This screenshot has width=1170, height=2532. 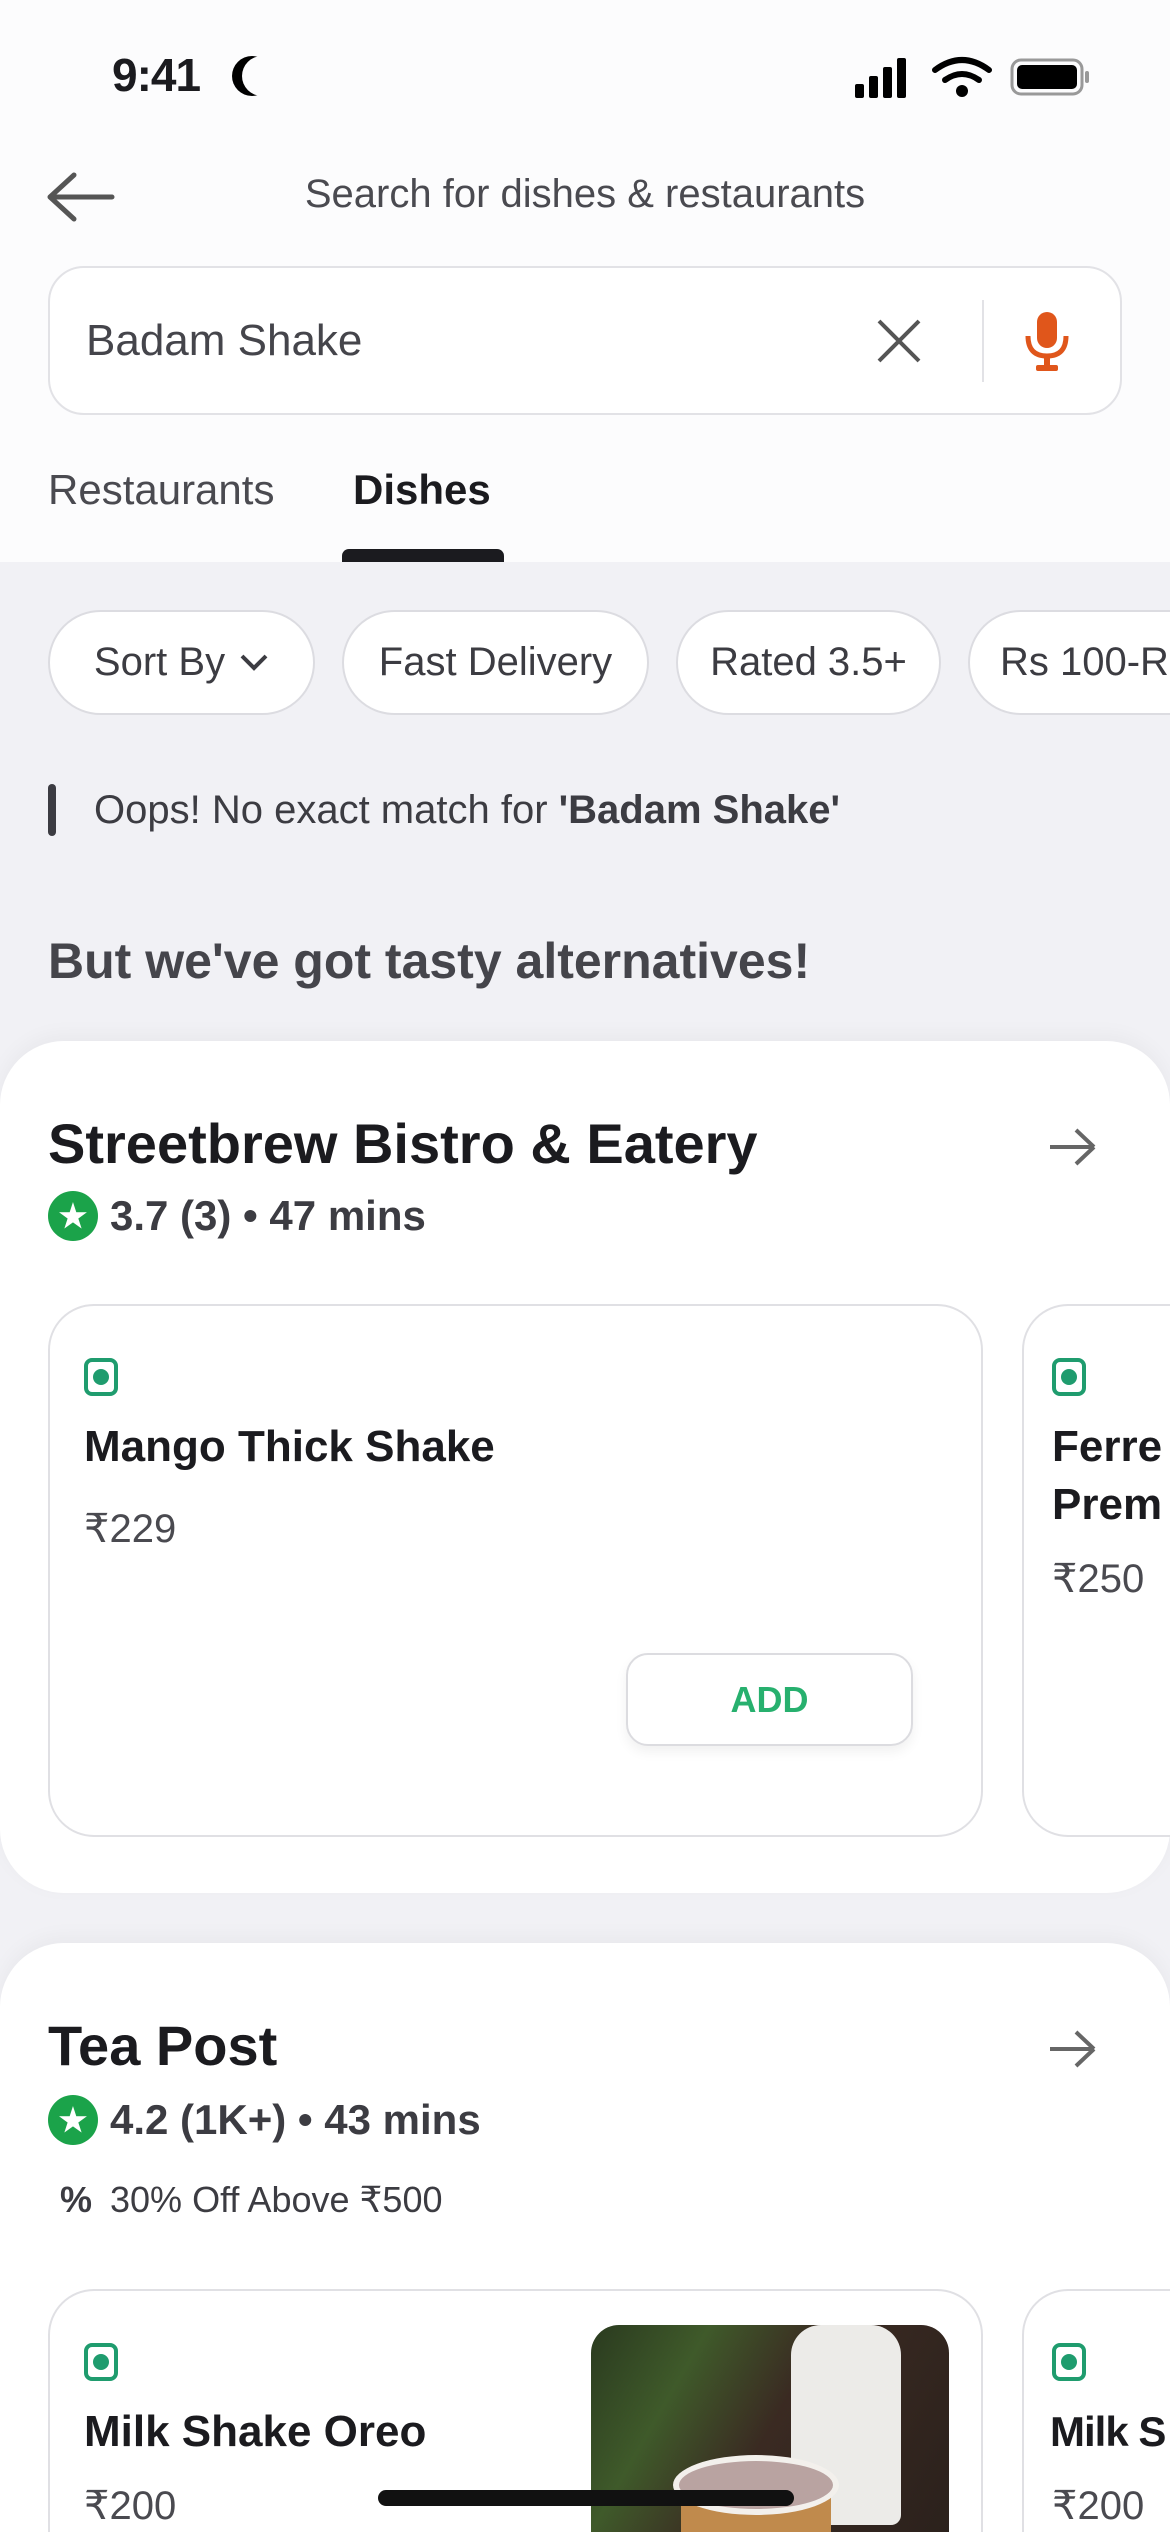 I want to click on search-box, so click(x=585, y=340).